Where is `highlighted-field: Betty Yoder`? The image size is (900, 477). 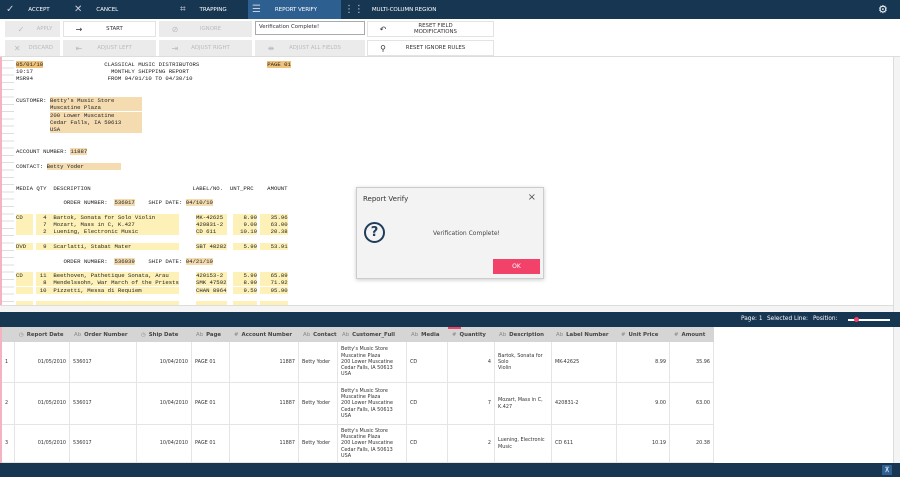 highlighted-field: Betty Yoder is located at coordinates (84, 166).